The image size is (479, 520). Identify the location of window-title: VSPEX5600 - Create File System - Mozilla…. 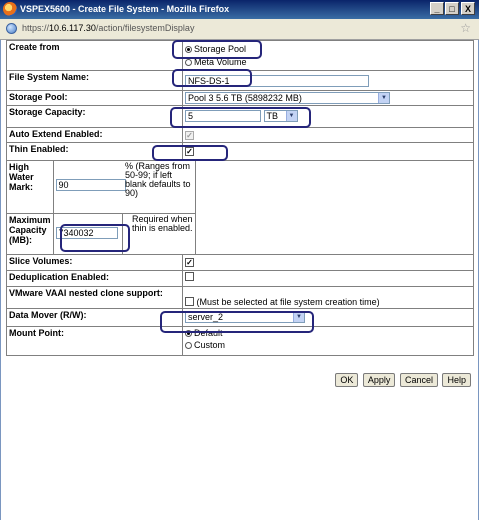
(125, 9).